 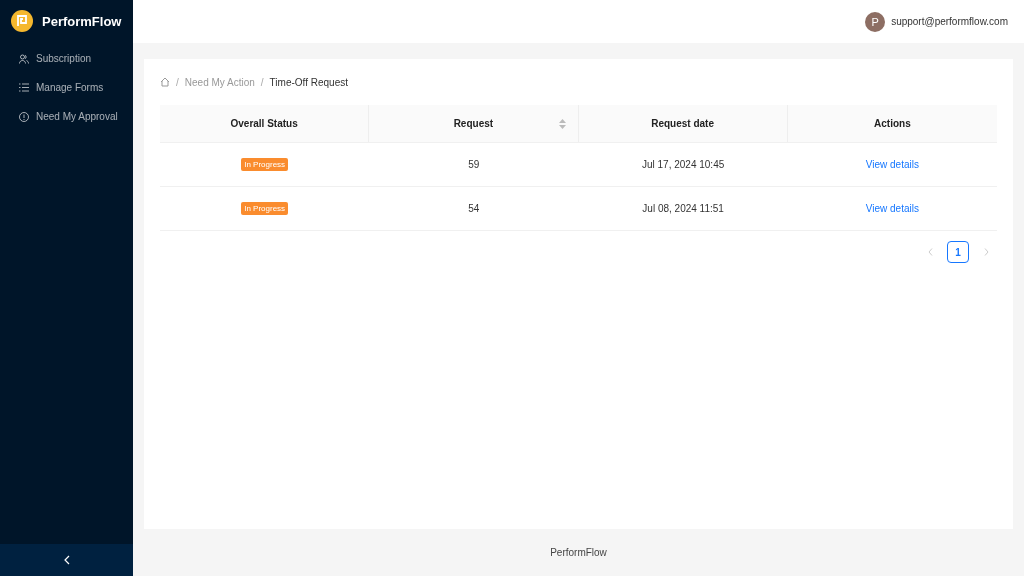 I want to click on sidebar-item: Need My Approval, so click(x=66, y=116).